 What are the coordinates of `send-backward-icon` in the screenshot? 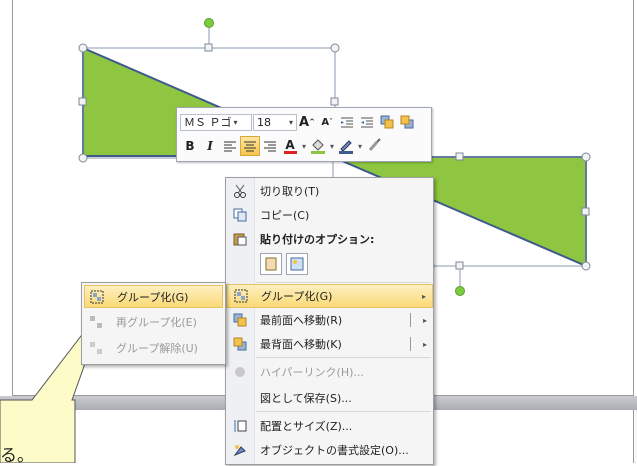 It's located at (407, 122).